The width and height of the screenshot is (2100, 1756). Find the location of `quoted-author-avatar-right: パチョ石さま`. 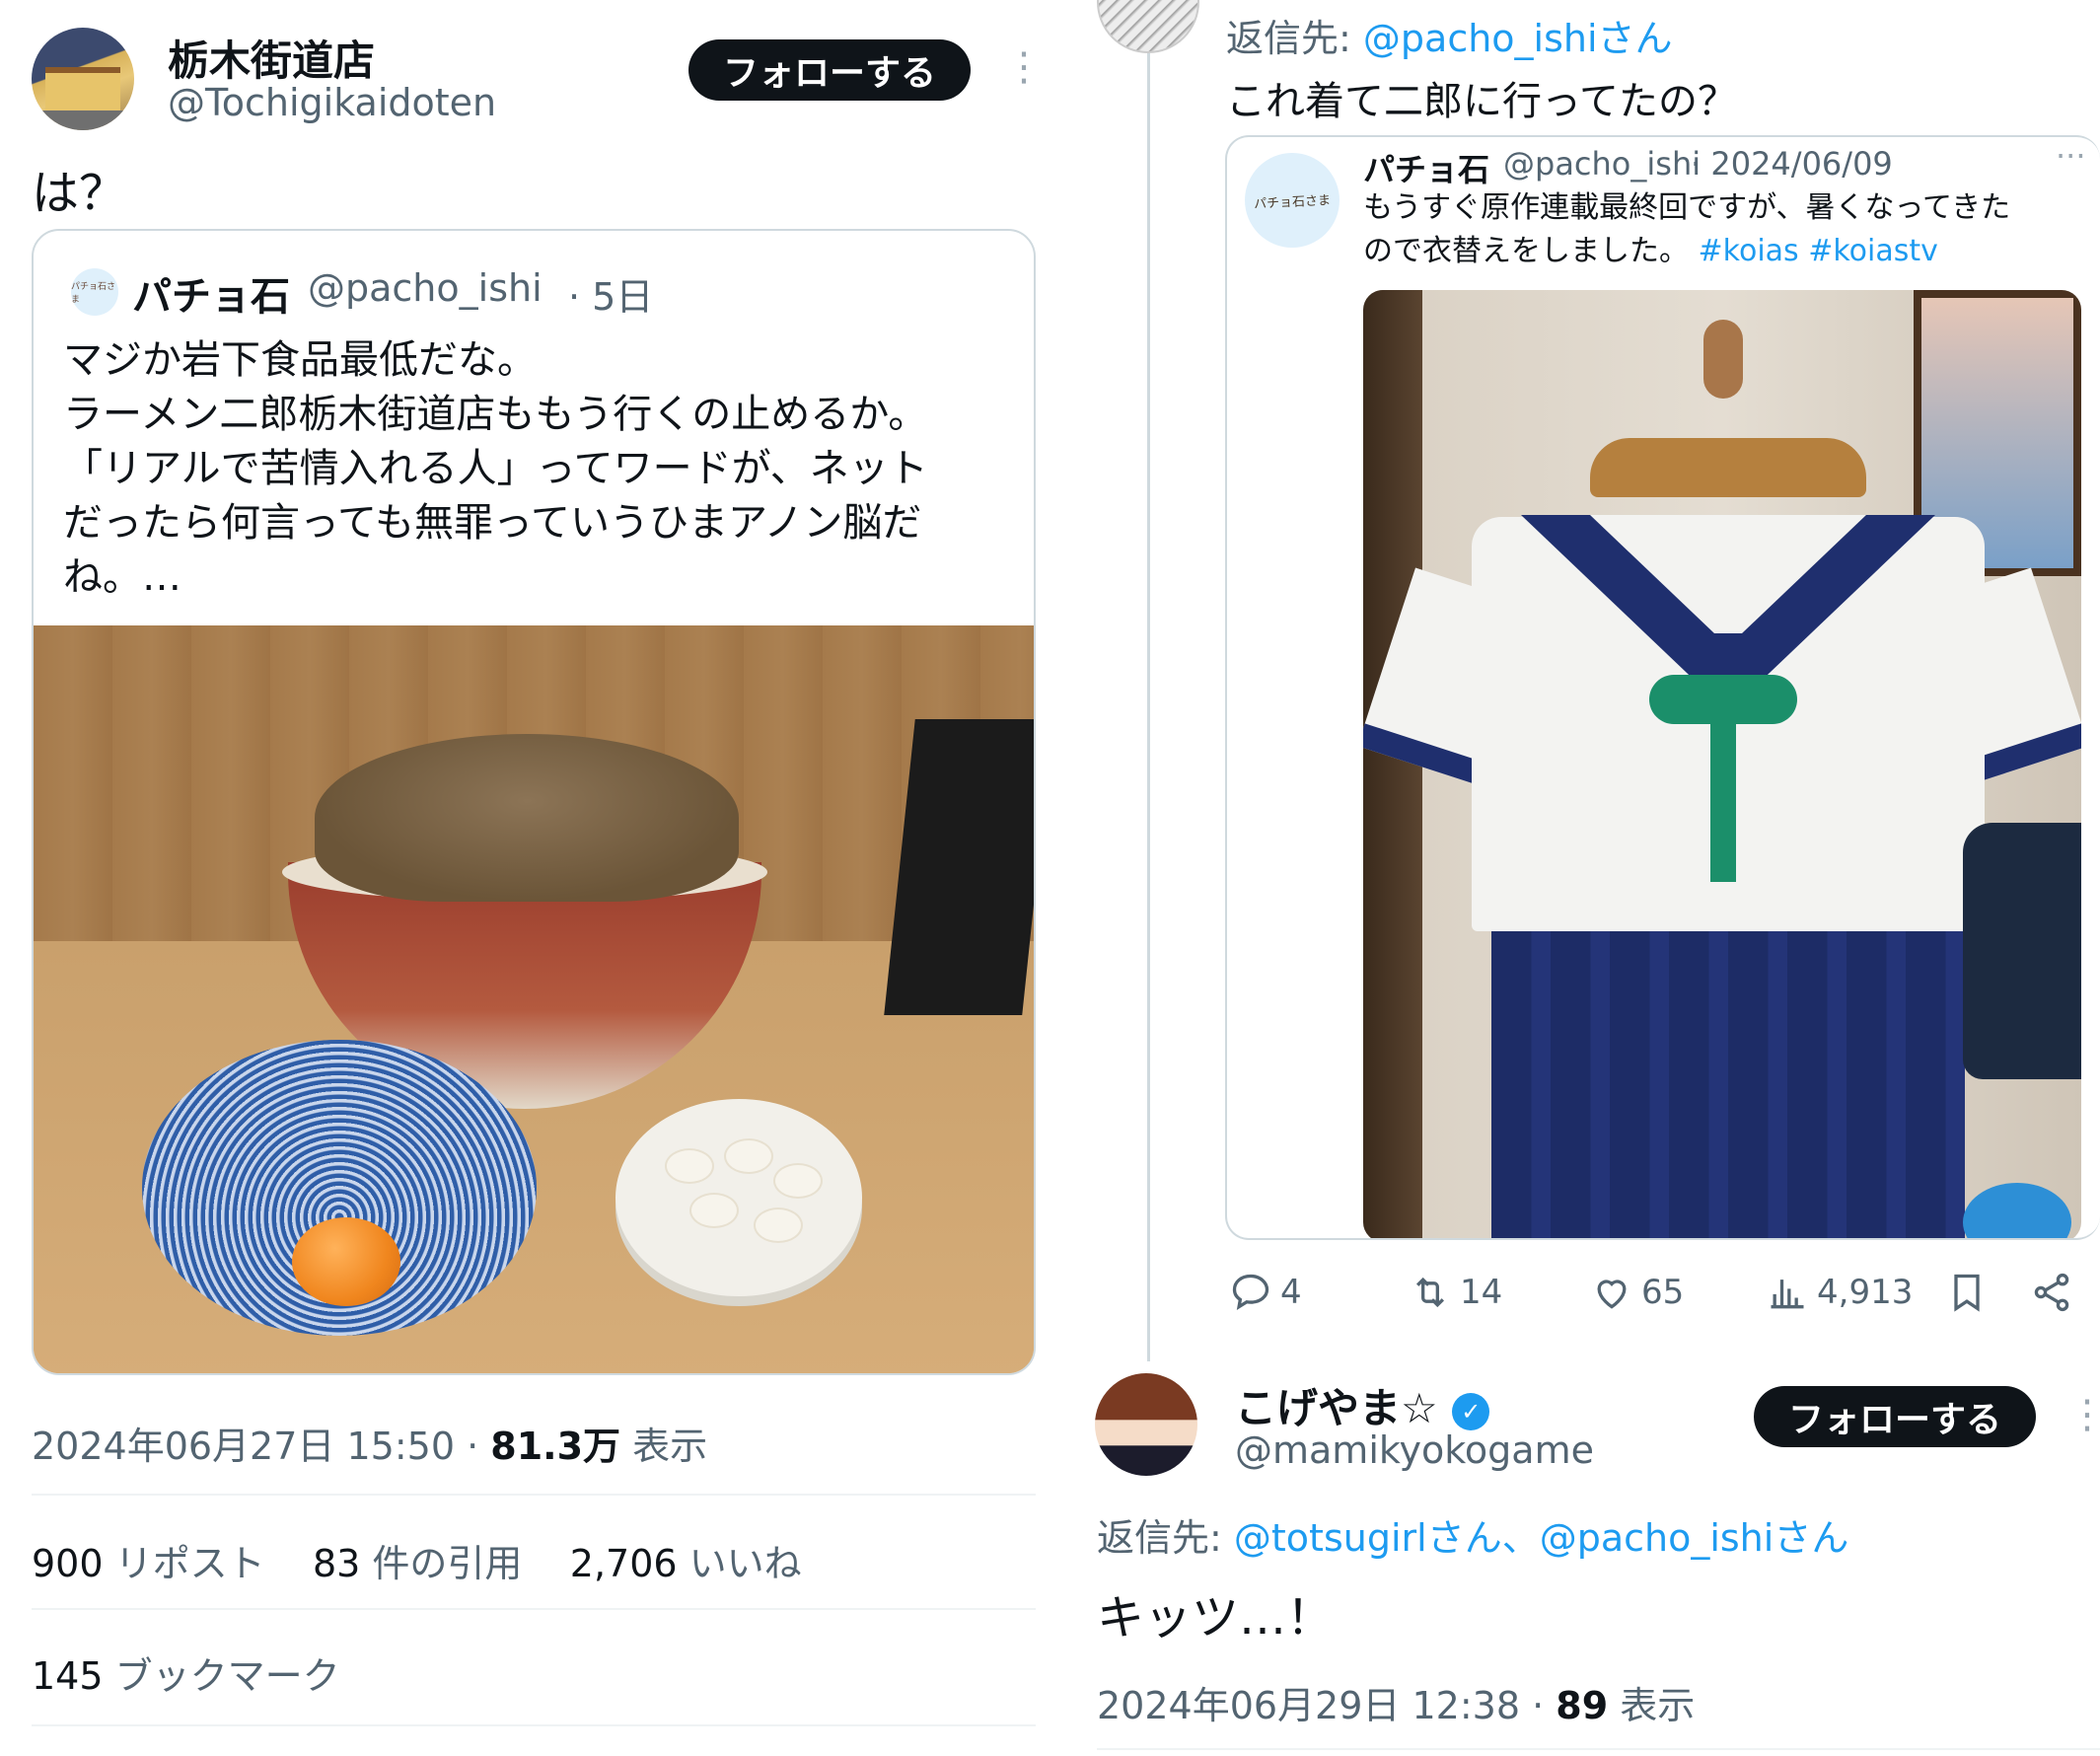

quoted-author-avatar-right: パチョ石さま is located at coordinates (1292, 200).